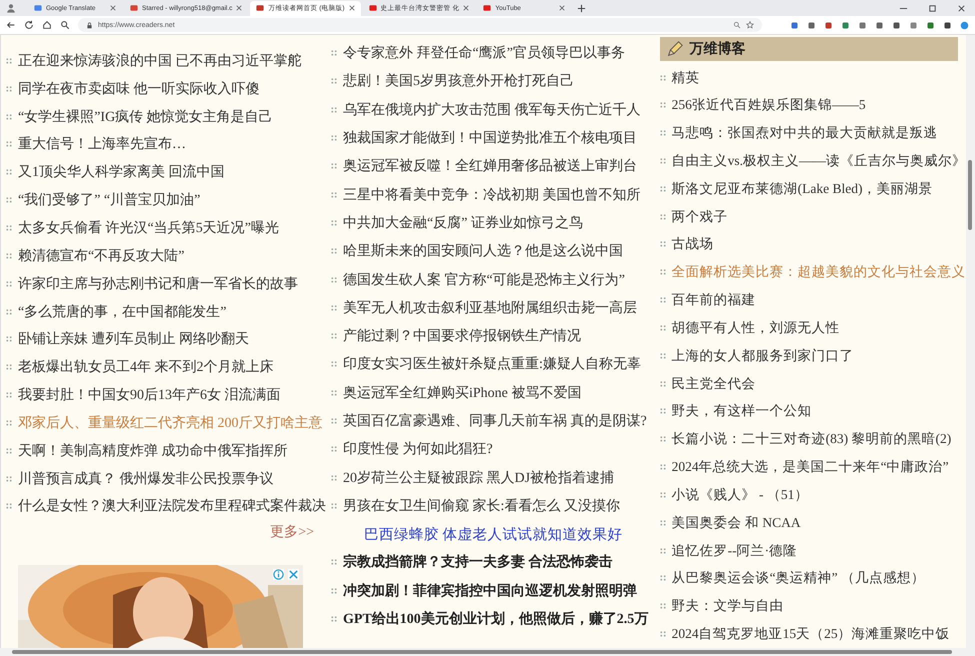  Describe the element at coordinates (798, 578) in the screenshot. I see `blog-link: 从巴黎奥运会谈“奥运精神” （几点感想）` at that location.